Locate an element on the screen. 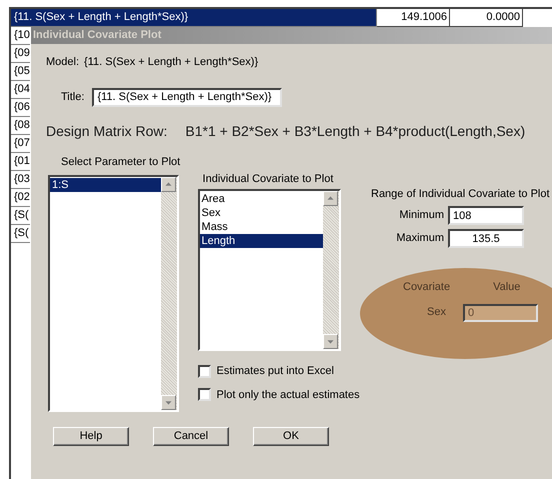 This screenshot has height=479, width=552. text-field: {11. S(Sex + Length + Length*Sex)} is located at coordinates (187, 97).